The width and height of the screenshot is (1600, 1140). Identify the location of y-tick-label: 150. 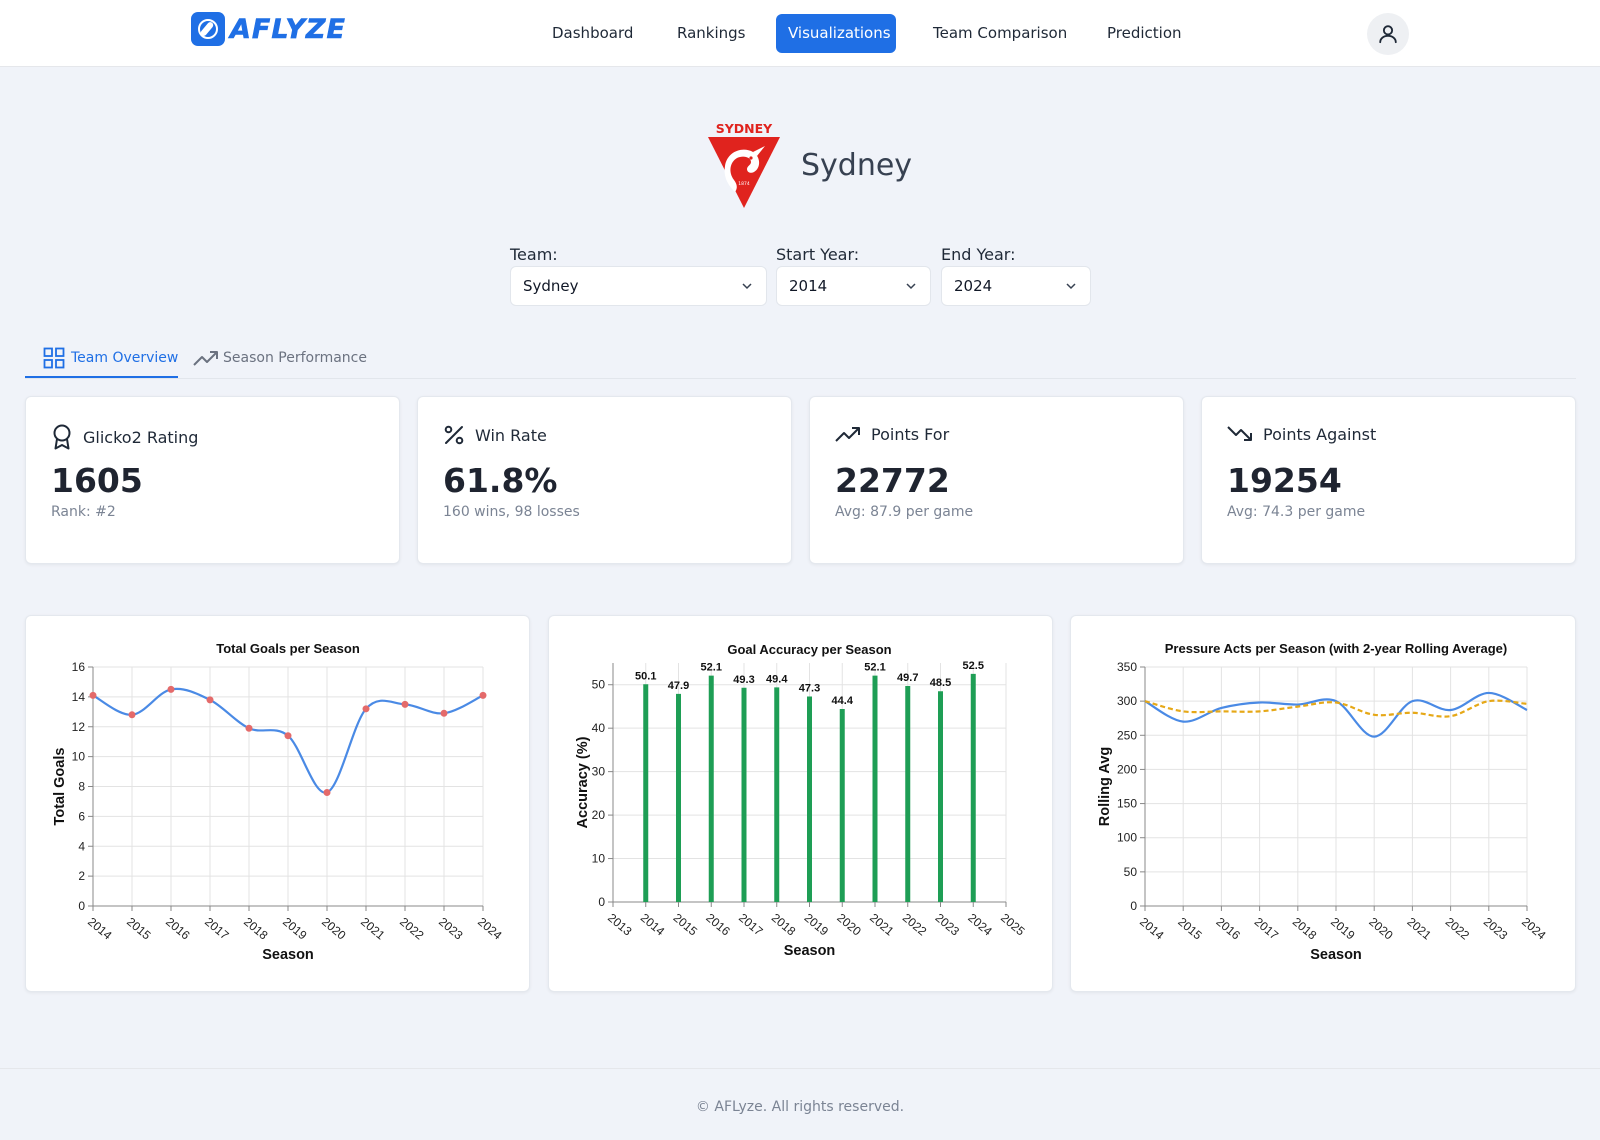
(1127, 804).